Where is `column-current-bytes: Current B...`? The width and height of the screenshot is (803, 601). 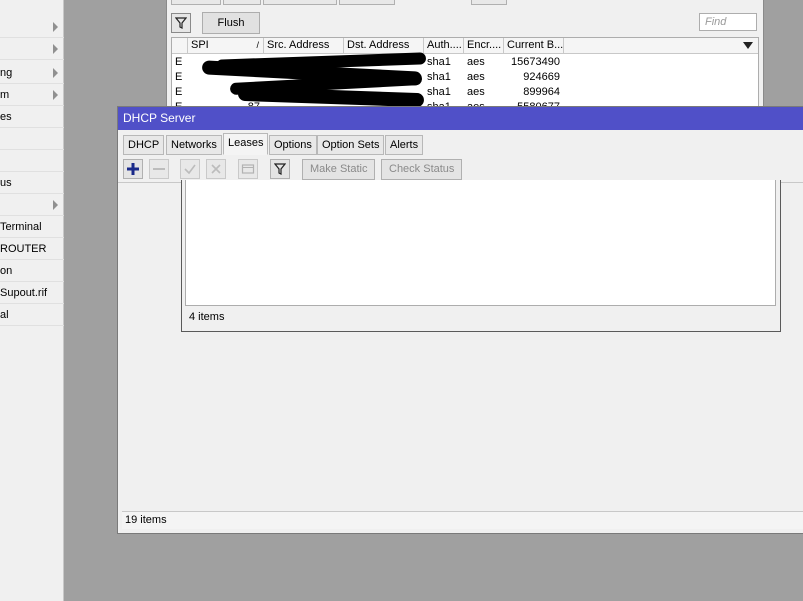
column-current-bytes: Current B... is located at coordinates (534, 46).